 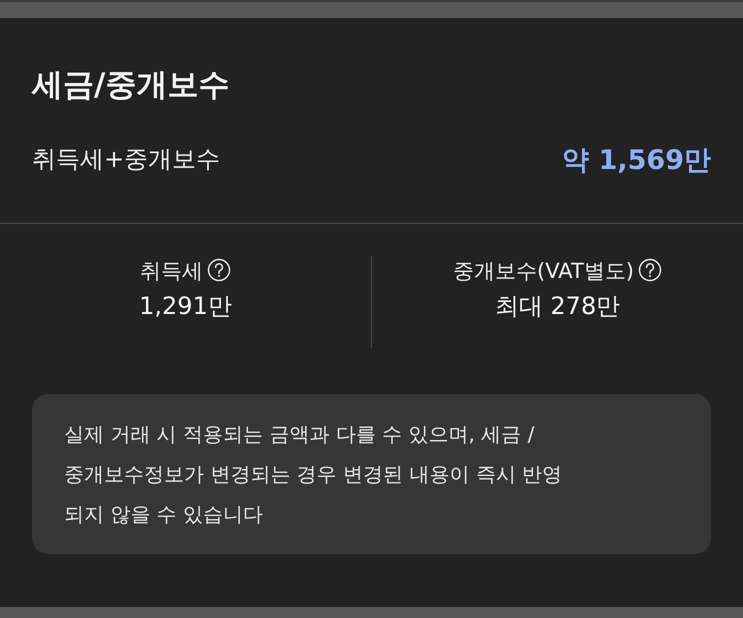 I want to click on total-label: 취득세+중개보수, so click(x=126, y=159).